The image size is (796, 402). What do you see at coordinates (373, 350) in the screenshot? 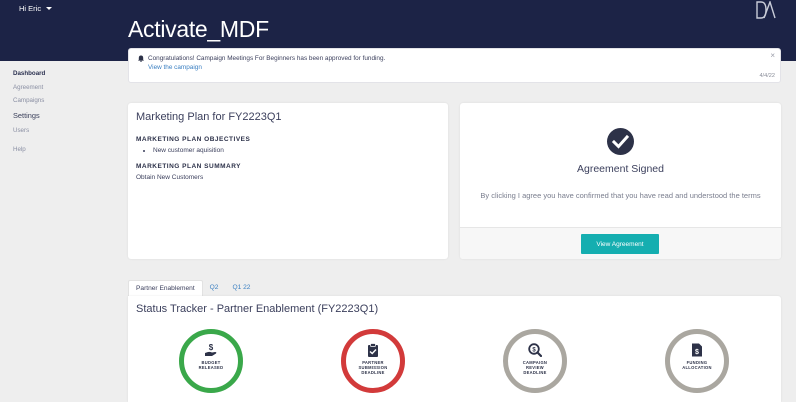
I see `clipboard-check-icon` at bounding box center [373, 350].